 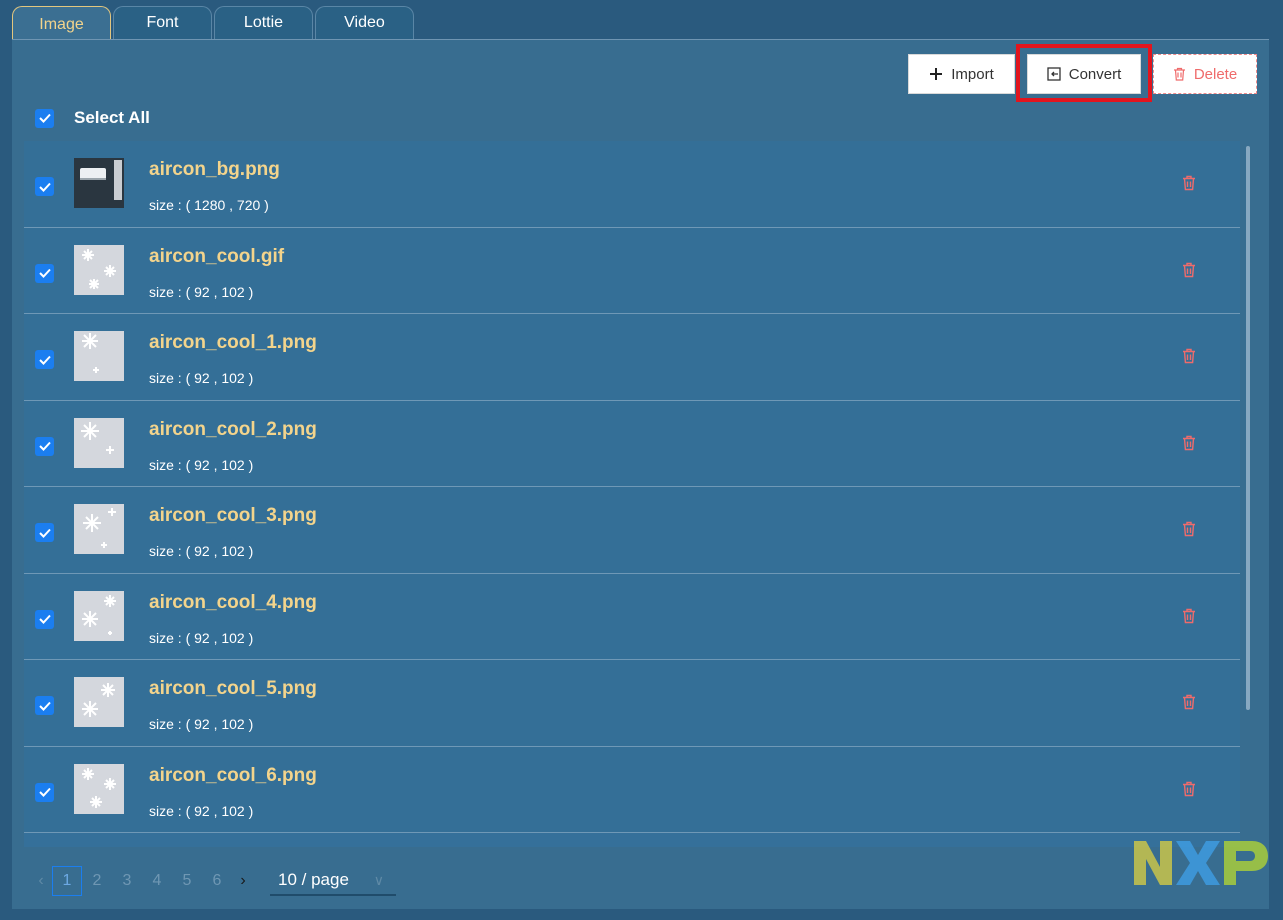 What do you see at coordinates (112, 117) in the screenshot?
I see `select-all-label: Select All` at bounding box center [112, 117].